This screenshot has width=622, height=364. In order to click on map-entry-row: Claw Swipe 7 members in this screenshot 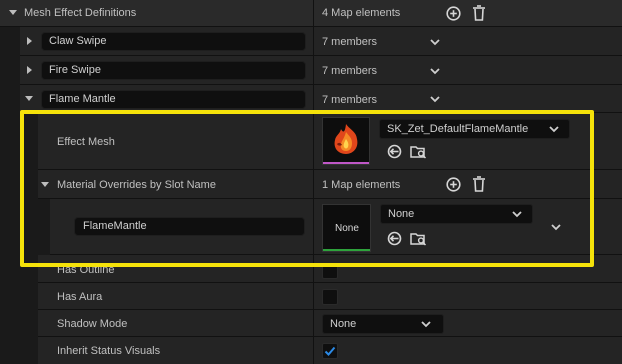, I will do `click(311, 41)`.